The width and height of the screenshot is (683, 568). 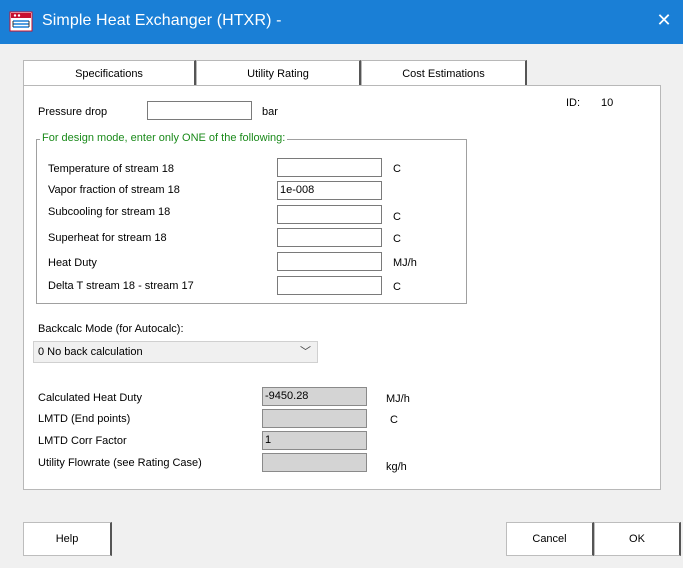 I want to click on lmtd-value, so click(x=314, y=418).